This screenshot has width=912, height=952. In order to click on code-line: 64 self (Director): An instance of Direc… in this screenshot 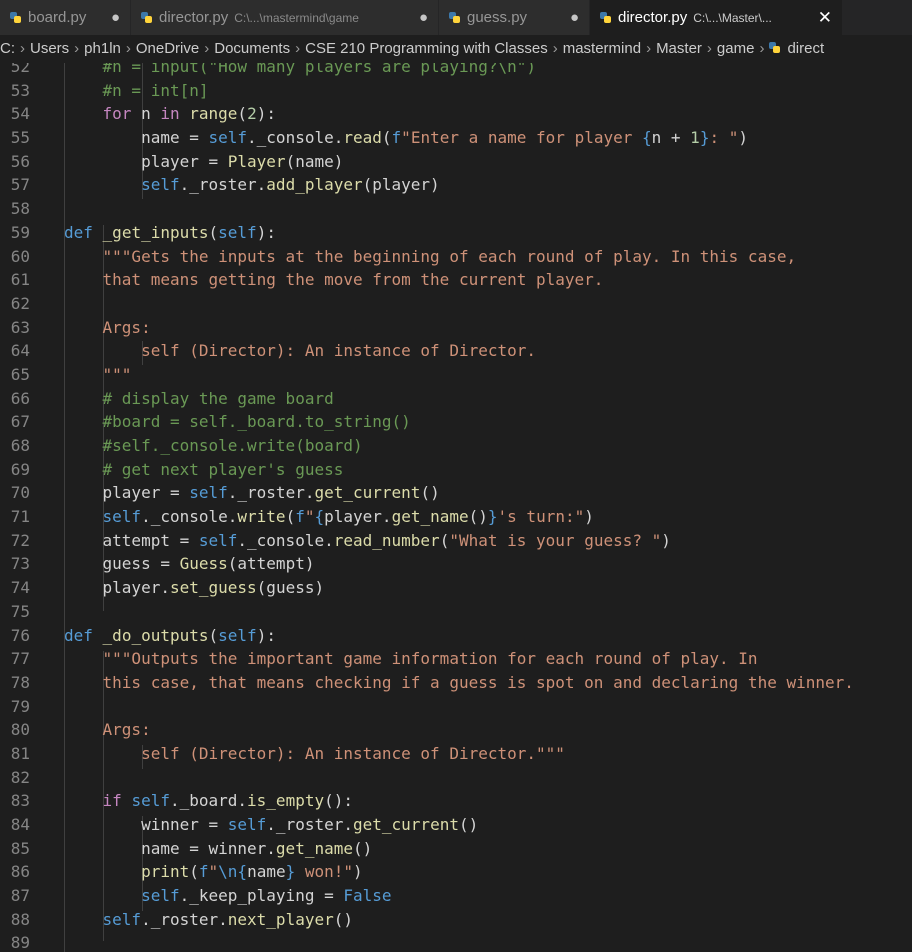, I will do `click(456, 351)`.